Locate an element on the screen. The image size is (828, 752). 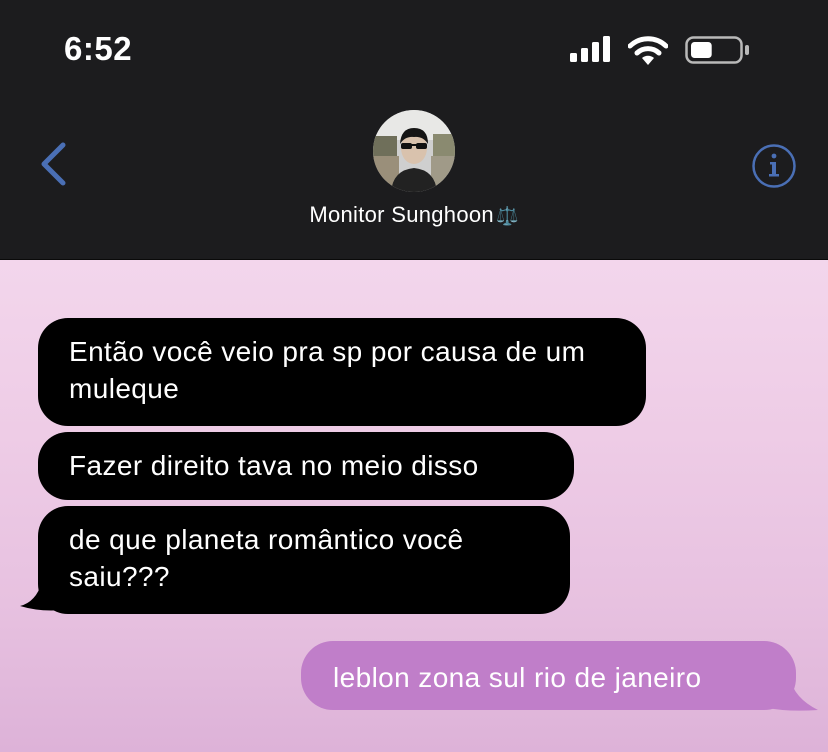
incoming-bubble-tail is located at coordinates (41, 596).